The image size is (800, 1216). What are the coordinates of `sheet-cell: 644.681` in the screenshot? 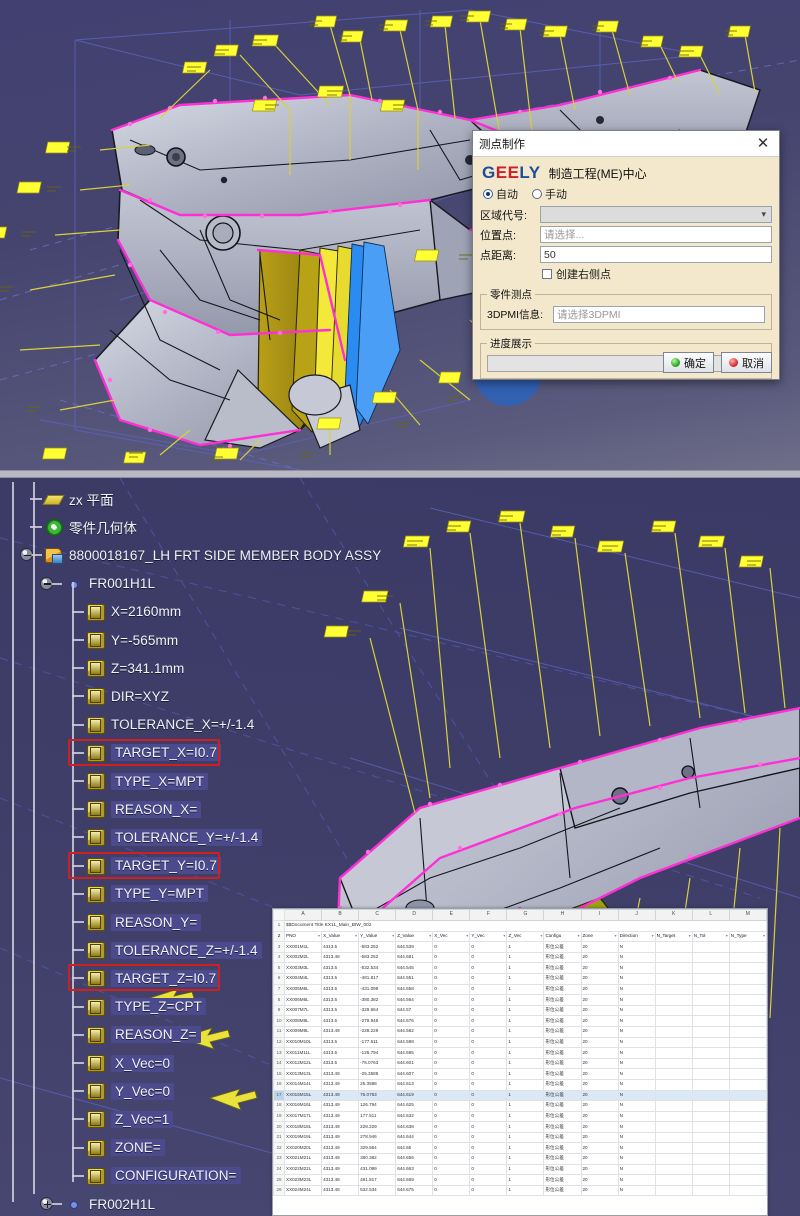 It's located at (414, 957).